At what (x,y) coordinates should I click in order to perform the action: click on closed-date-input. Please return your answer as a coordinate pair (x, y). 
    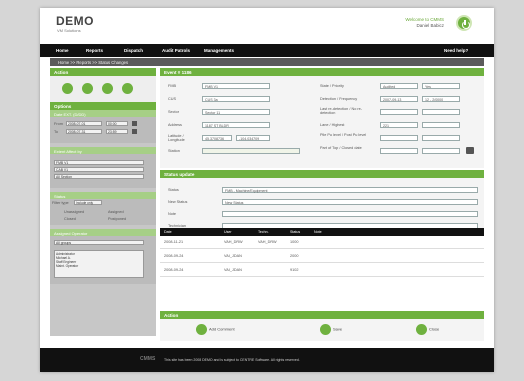
    Looking at the image, I should click on (441, 151).